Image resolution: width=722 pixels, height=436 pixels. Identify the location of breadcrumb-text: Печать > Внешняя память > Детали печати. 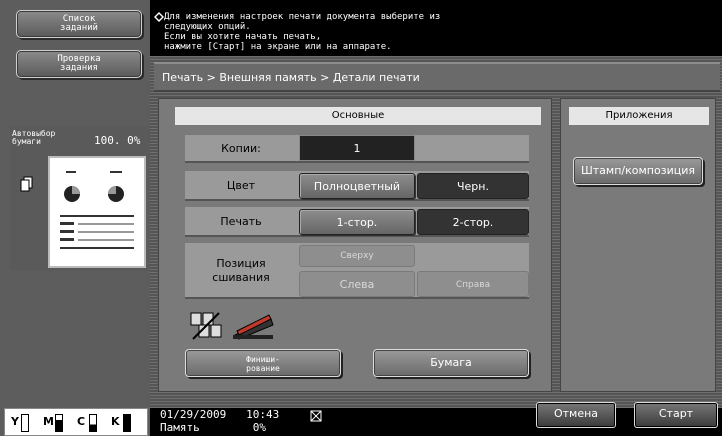
(291, 77).